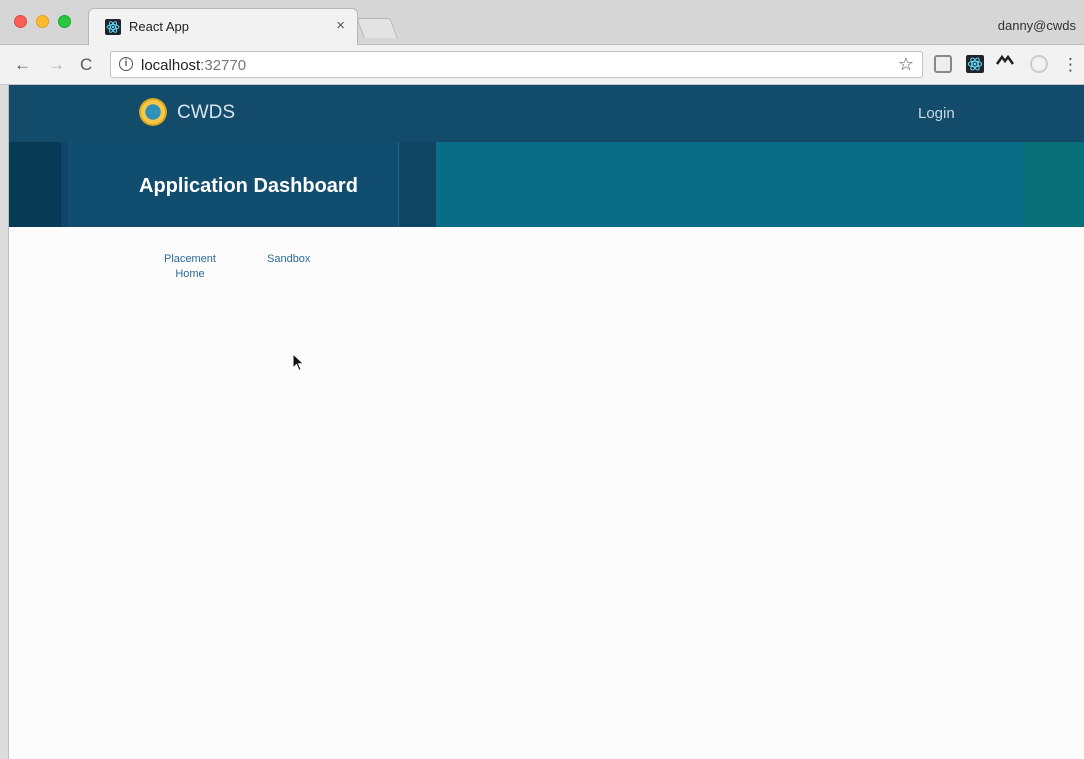 This screenshot has width=1084, height=759. Describe the element at coordinates (86, 65) in the screenshot. I see `reload-icon: C` at that location.